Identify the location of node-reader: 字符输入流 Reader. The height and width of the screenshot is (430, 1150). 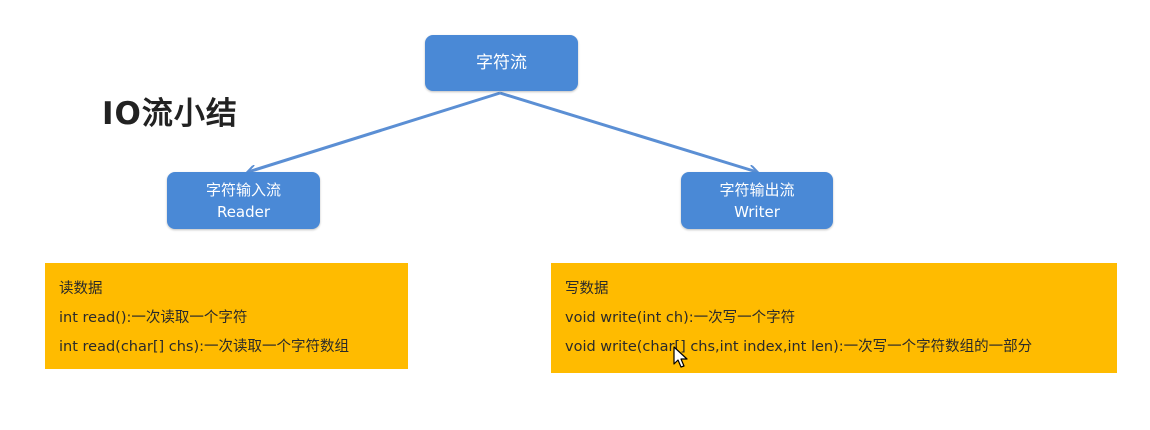
(243, 200).